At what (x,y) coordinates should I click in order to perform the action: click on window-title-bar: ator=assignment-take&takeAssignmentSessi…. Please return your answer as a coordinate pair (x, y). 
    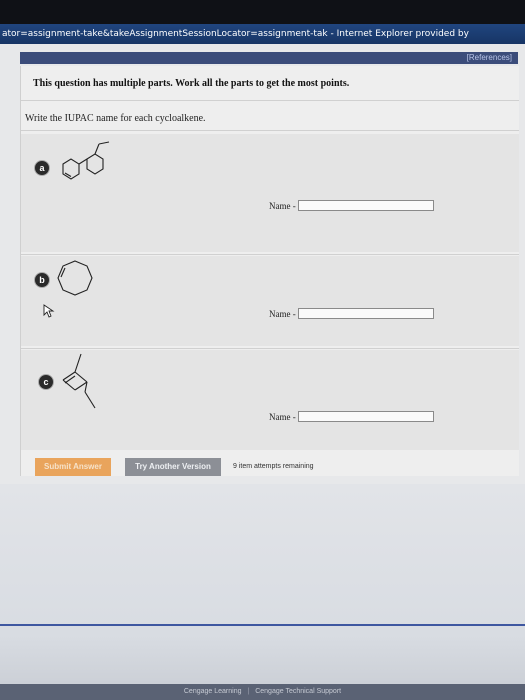
    Looking at the image, I should click on (262, 34).